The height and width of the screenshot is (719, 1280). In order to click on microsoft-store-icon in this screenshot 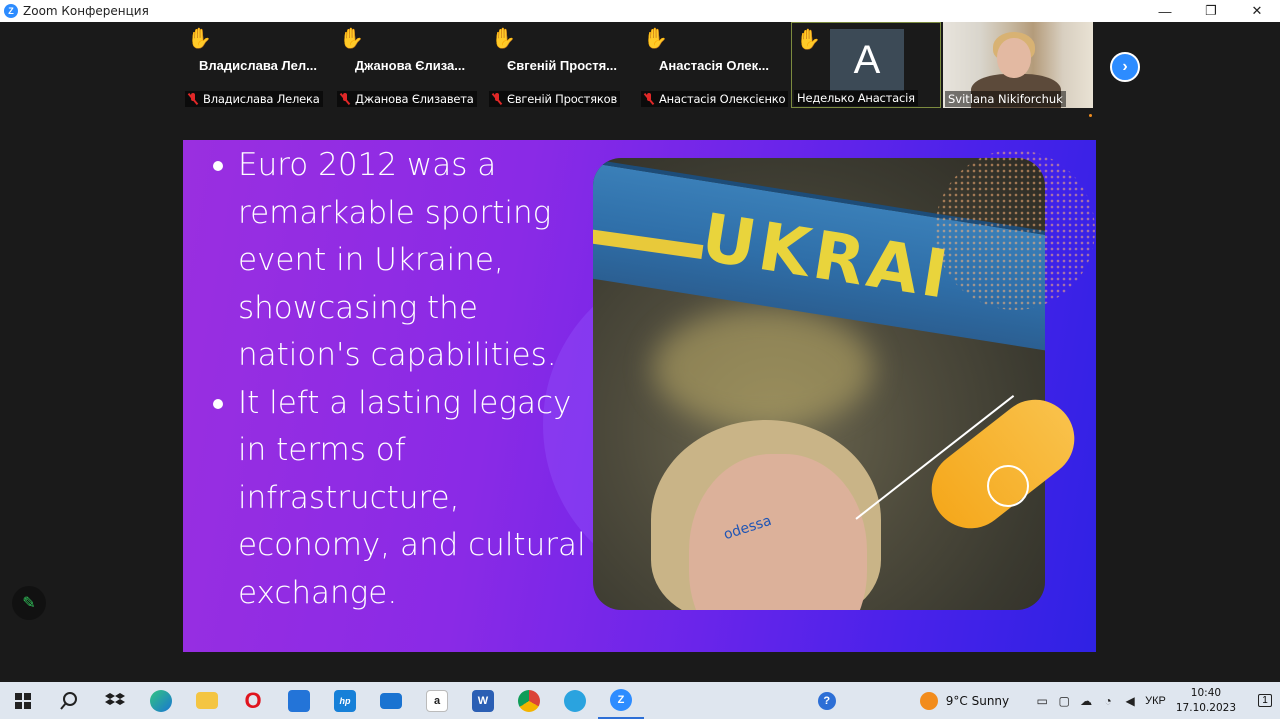, I will do `click(299, 700)`.